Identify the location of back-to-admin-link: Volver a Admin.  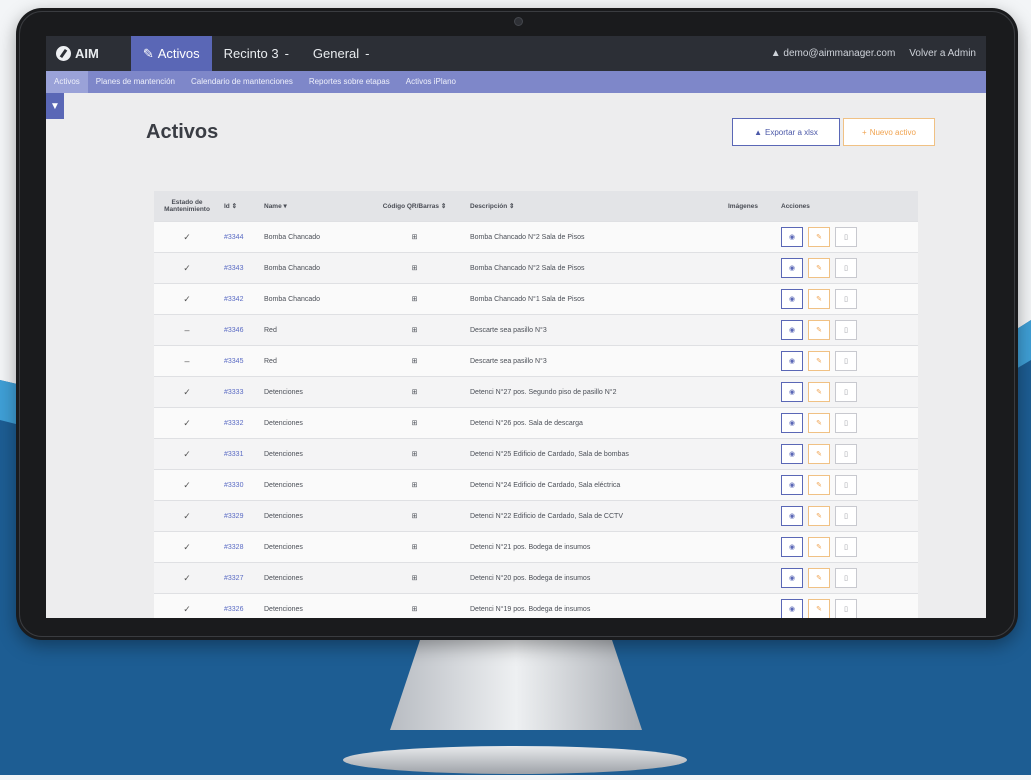
(942, 53).